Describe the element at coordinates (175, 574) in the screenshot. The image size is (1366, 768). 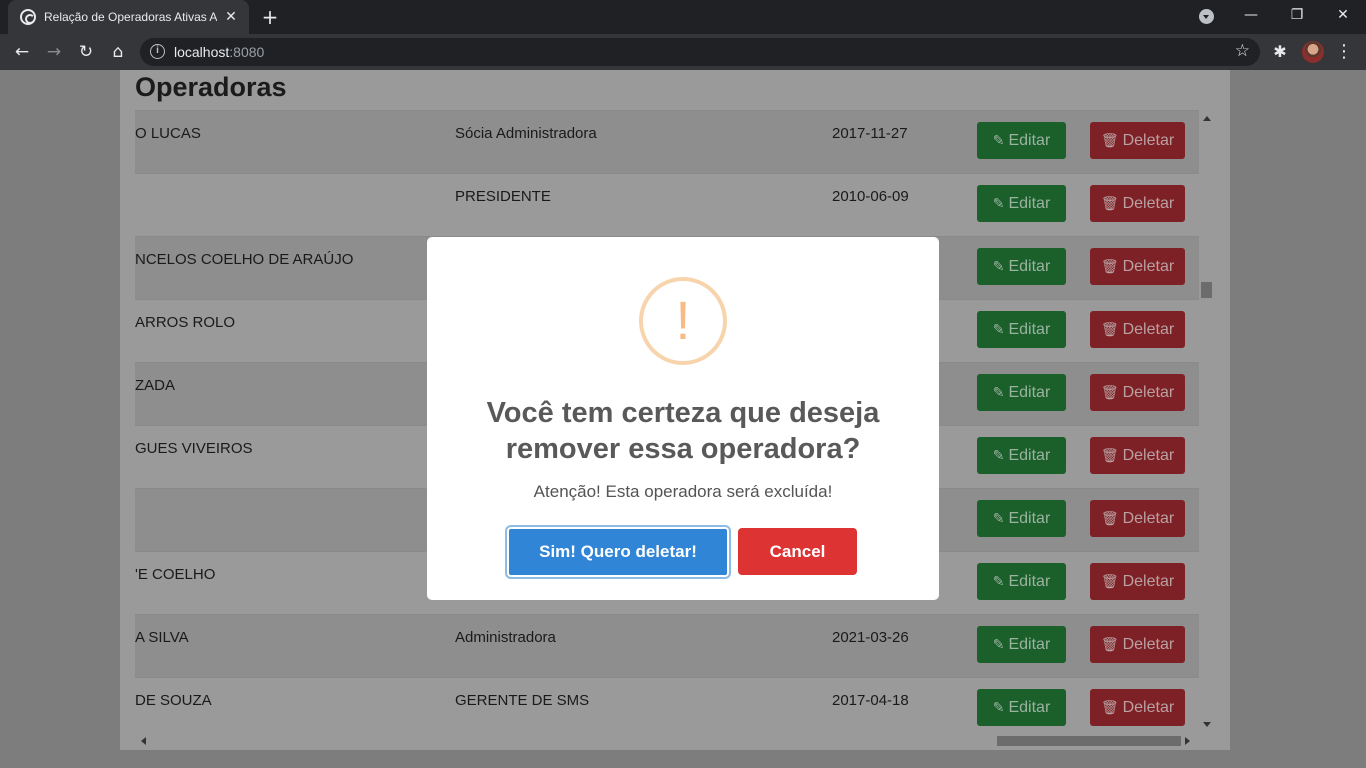
I see `operator-name: 'E COELHO` at that location.